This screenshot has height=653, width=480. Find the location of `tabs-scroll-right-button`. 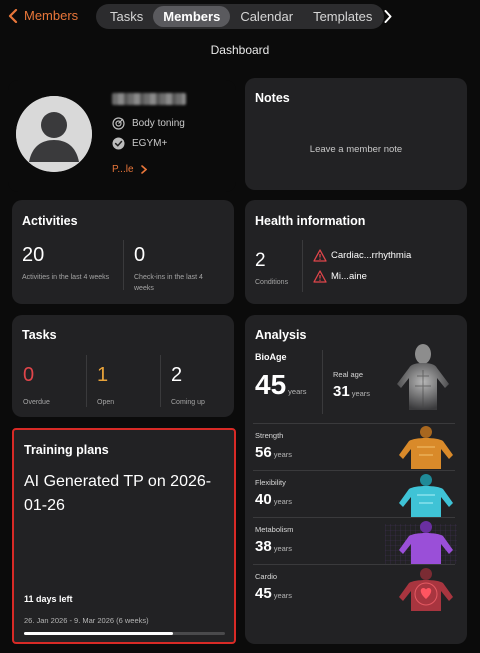

tabs-scroll-right-button is located at coordinates (388, 16).